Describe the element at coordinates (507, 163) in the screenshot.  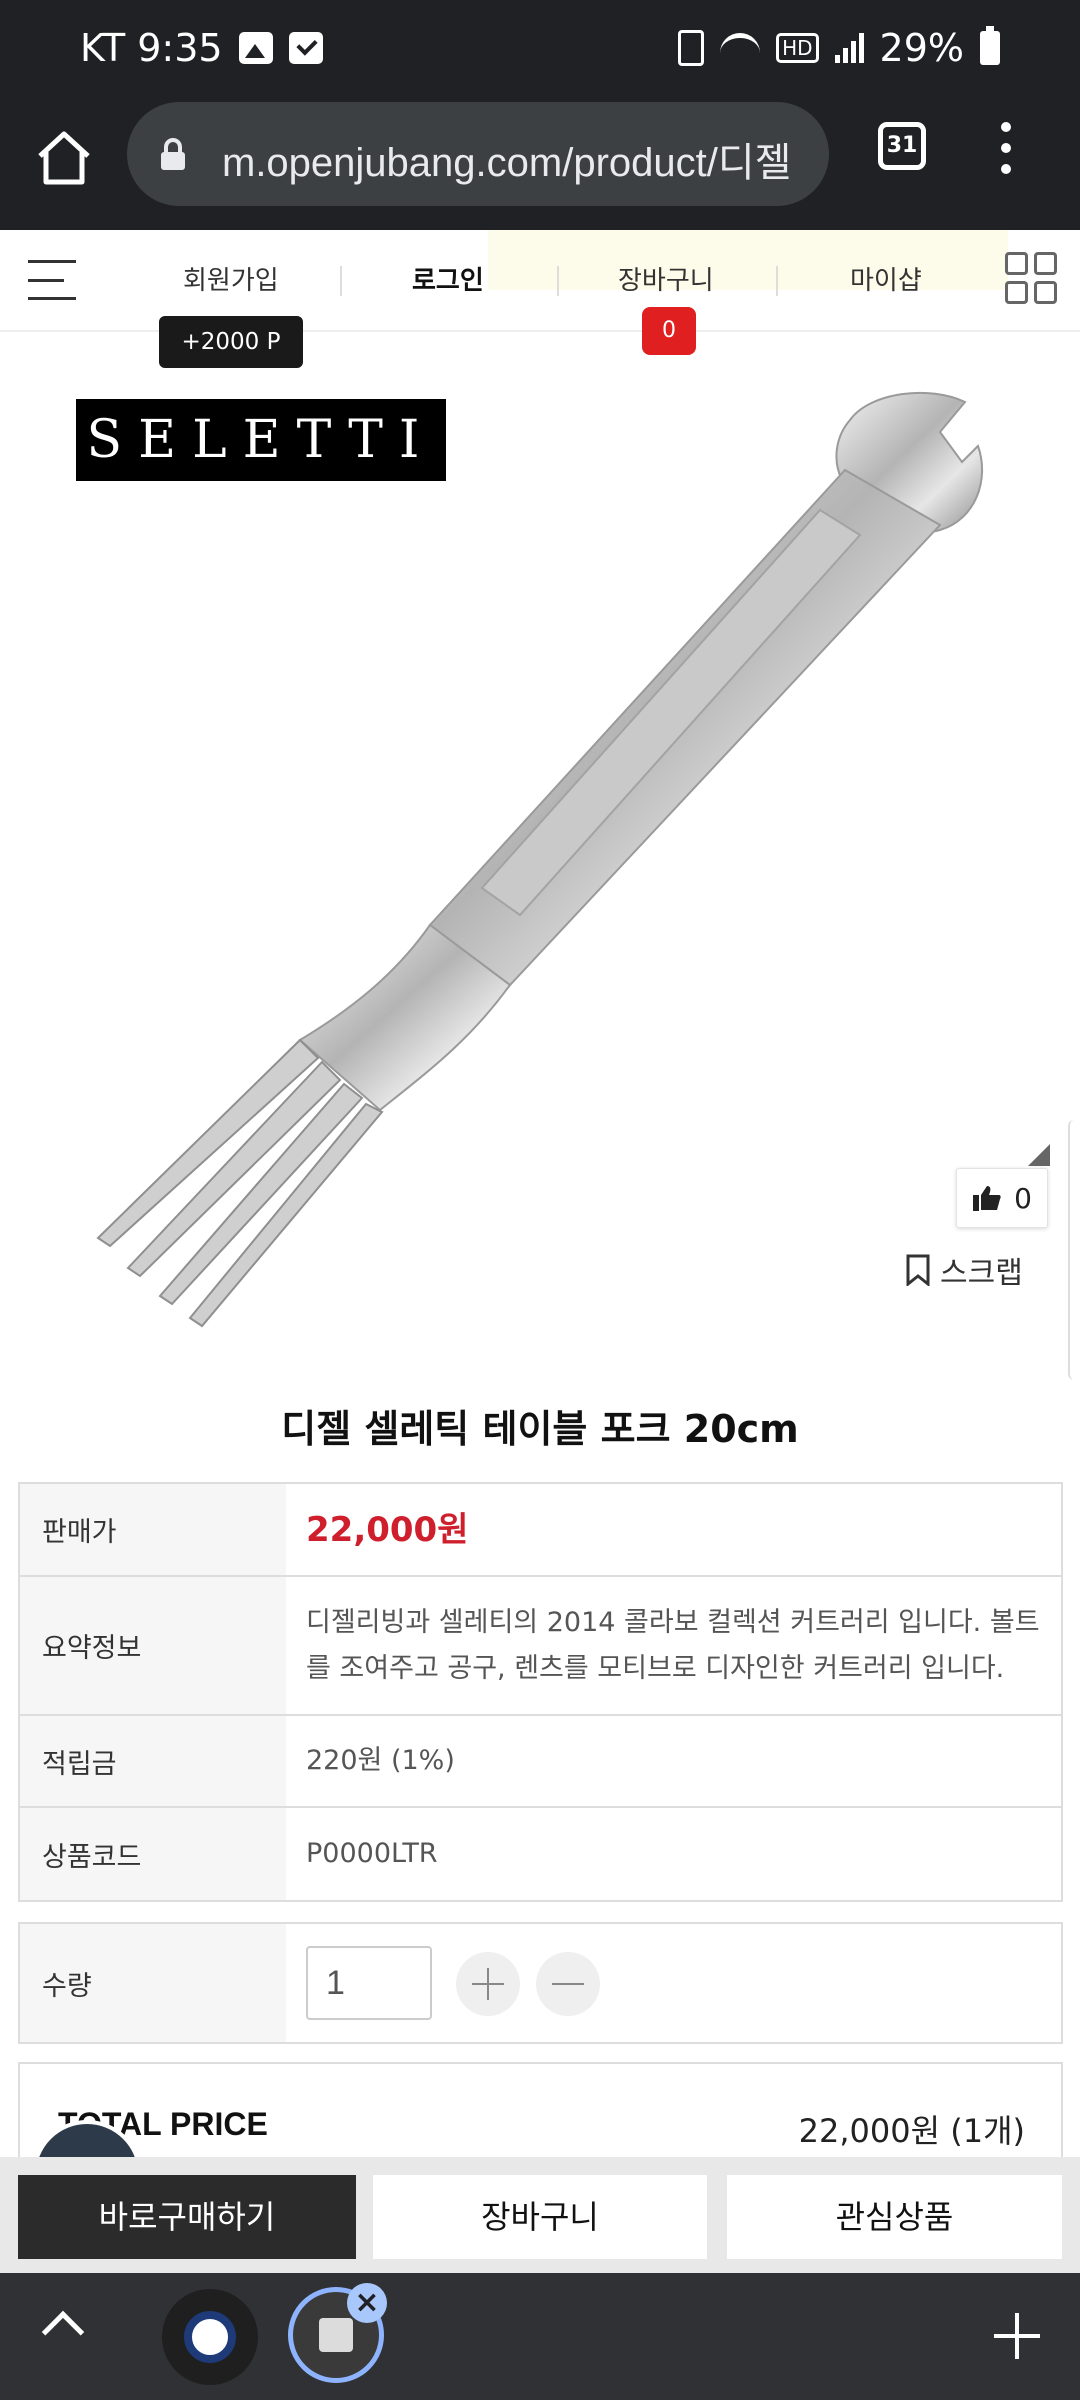
I see `url-text: m.openjubang.com/product/디젤` at that location.